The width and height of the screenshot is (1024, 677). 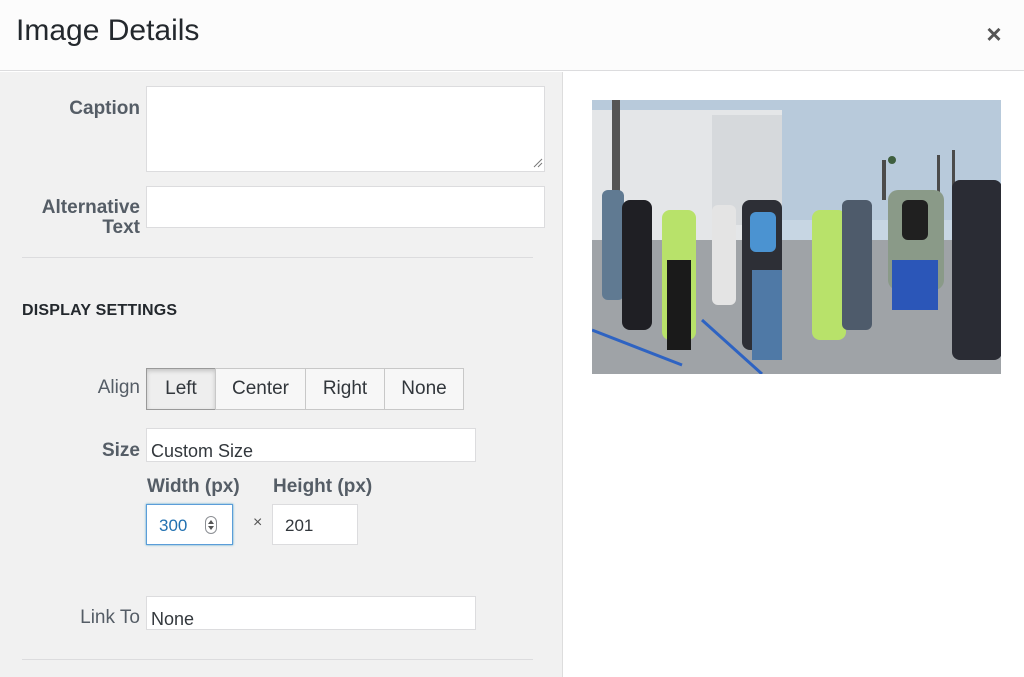 What do you see at coordinates (311, 613) in the screenshot?
I see `link-to-select: None` at bounding box center [311, 613].